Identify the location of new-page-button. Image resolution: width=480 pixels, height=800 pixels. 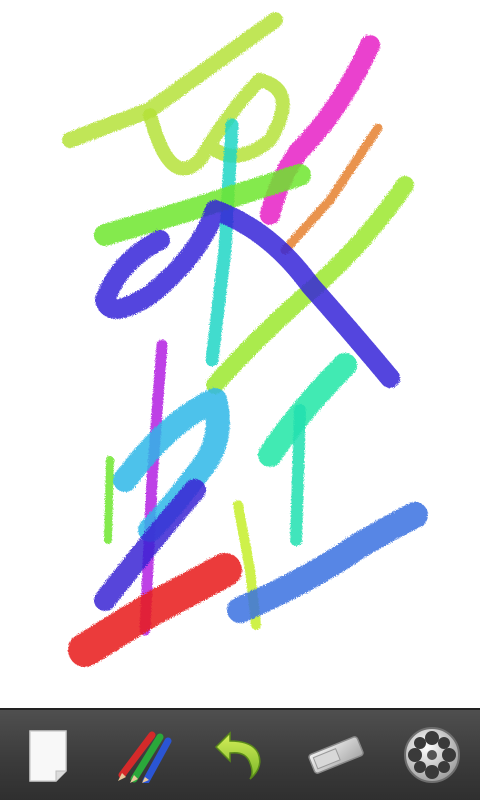
(48, 755).